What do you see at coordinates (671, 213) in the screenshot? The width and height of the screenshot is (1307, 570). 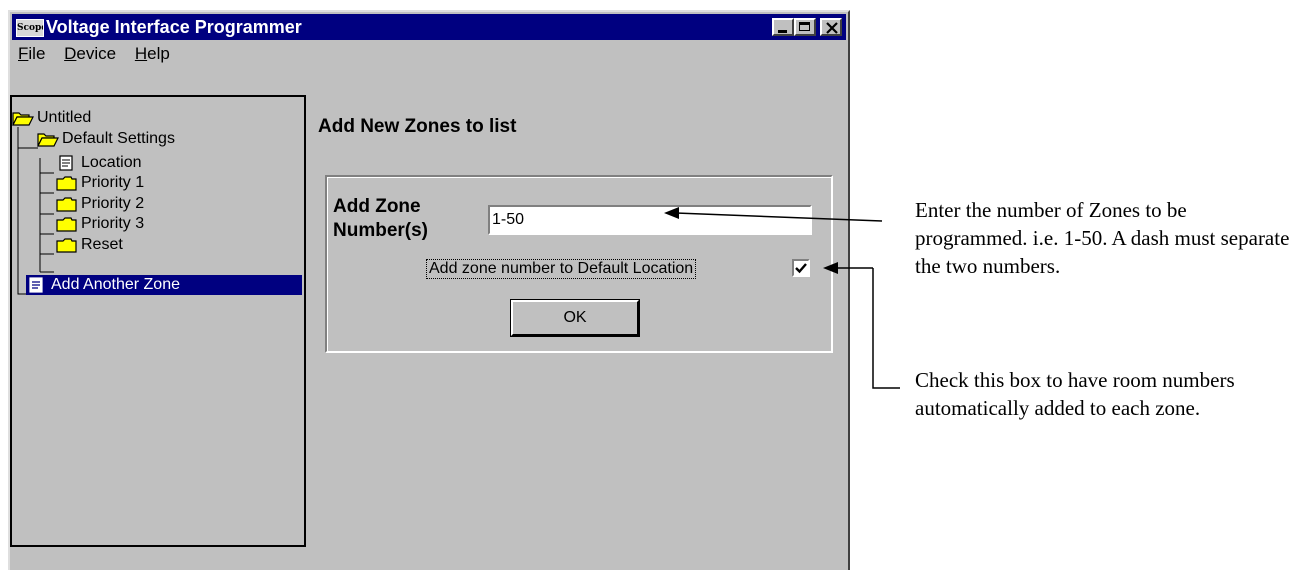 I see `arrowhead-zones` at bounding box center [671, 213].